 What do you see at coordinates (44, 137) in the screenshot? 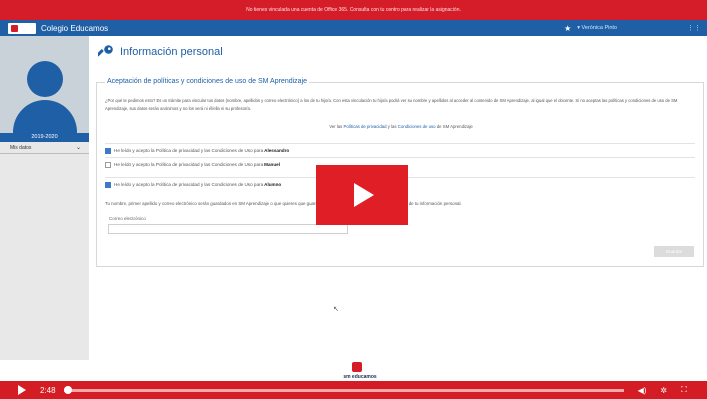
I see `school-year: 2019-2020` at bounding box center [44, 137].